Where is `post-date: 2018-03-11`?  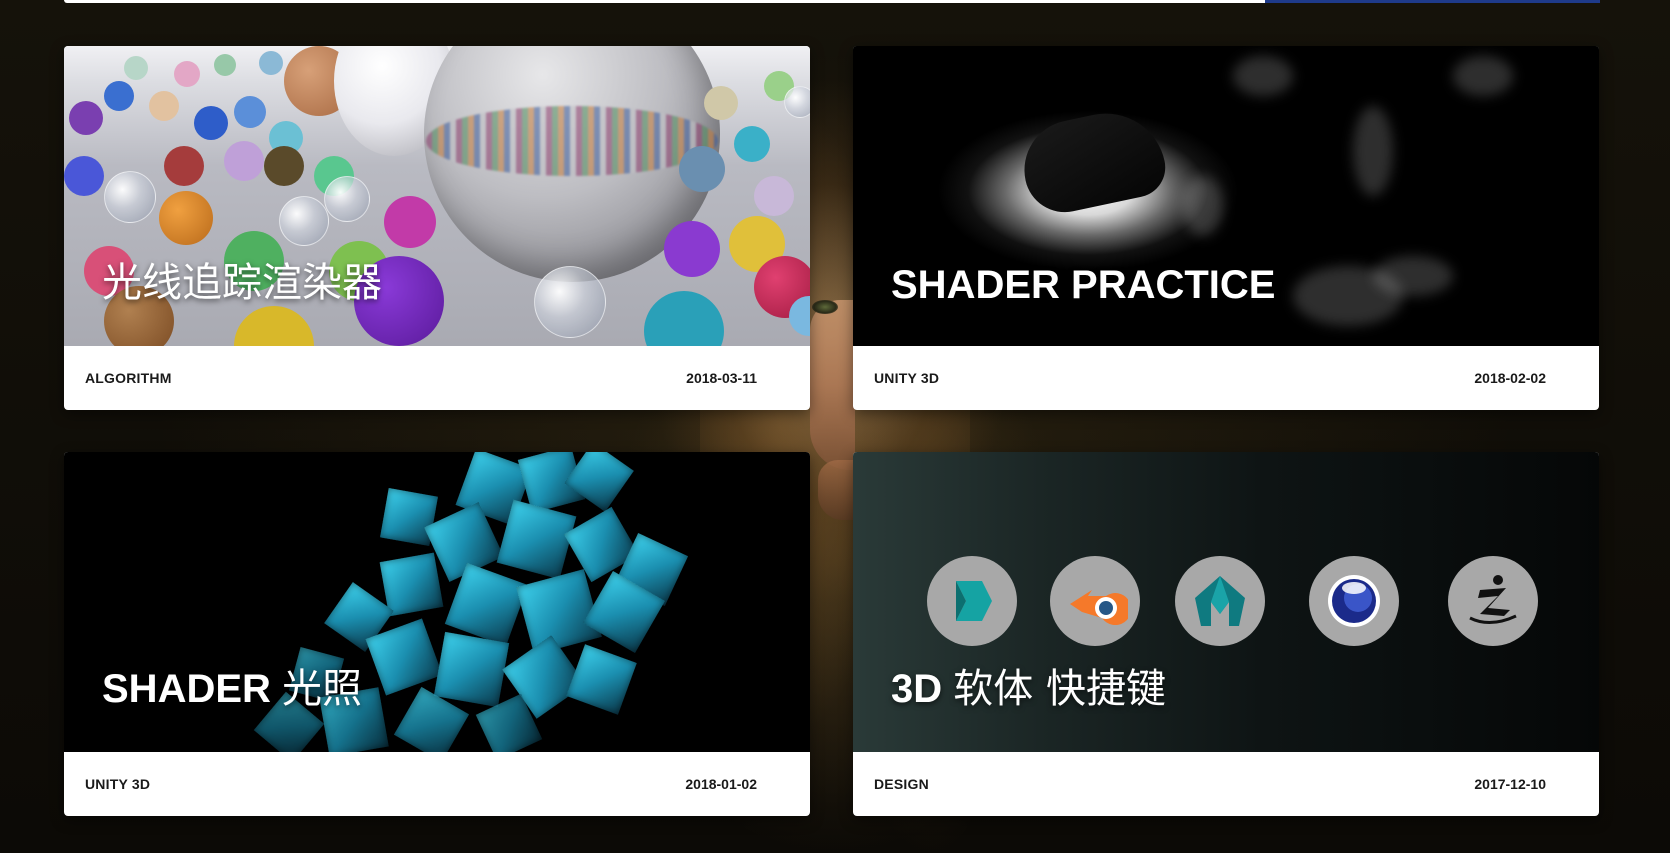 post-date: 2018-03-11 is located at coordinates (721, 378).